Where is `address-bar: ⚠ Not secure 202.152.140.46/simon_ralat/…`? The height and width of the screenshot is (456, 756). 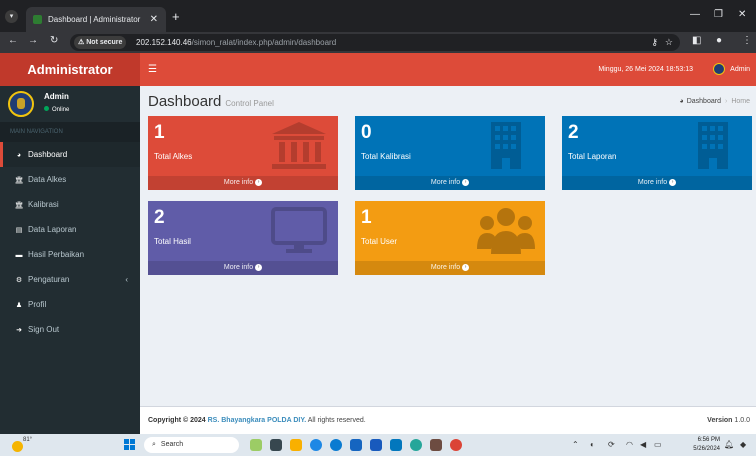 address-bar: ⚠ Not secure 202.152.140.46/simon_ralat/… is located at coordinates (375, 42).